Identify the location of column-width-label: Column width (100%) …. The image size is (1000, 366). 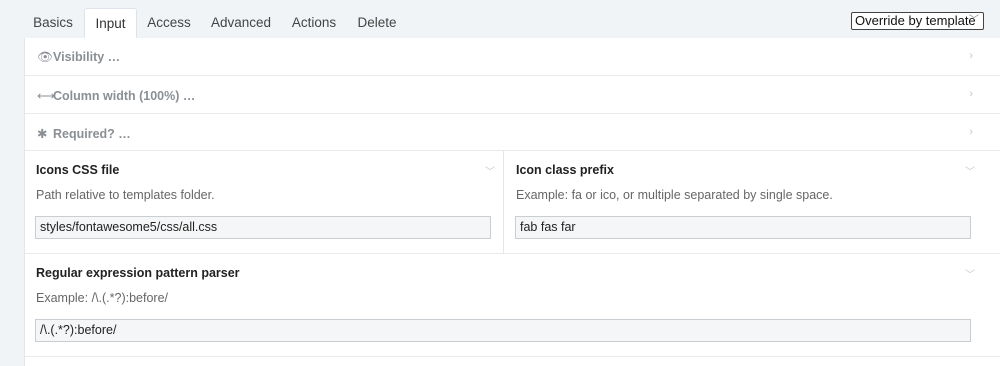
(124, 96).